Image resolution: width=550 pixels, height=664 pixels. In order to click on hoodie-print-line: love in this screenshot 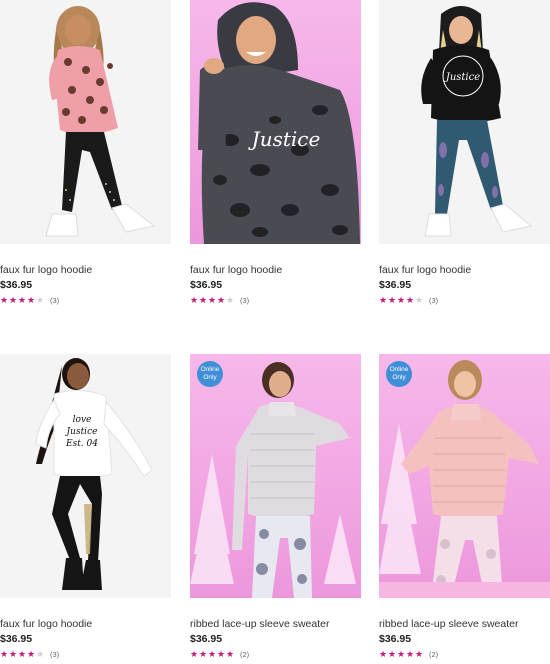, I will do `click(82, 420)`.